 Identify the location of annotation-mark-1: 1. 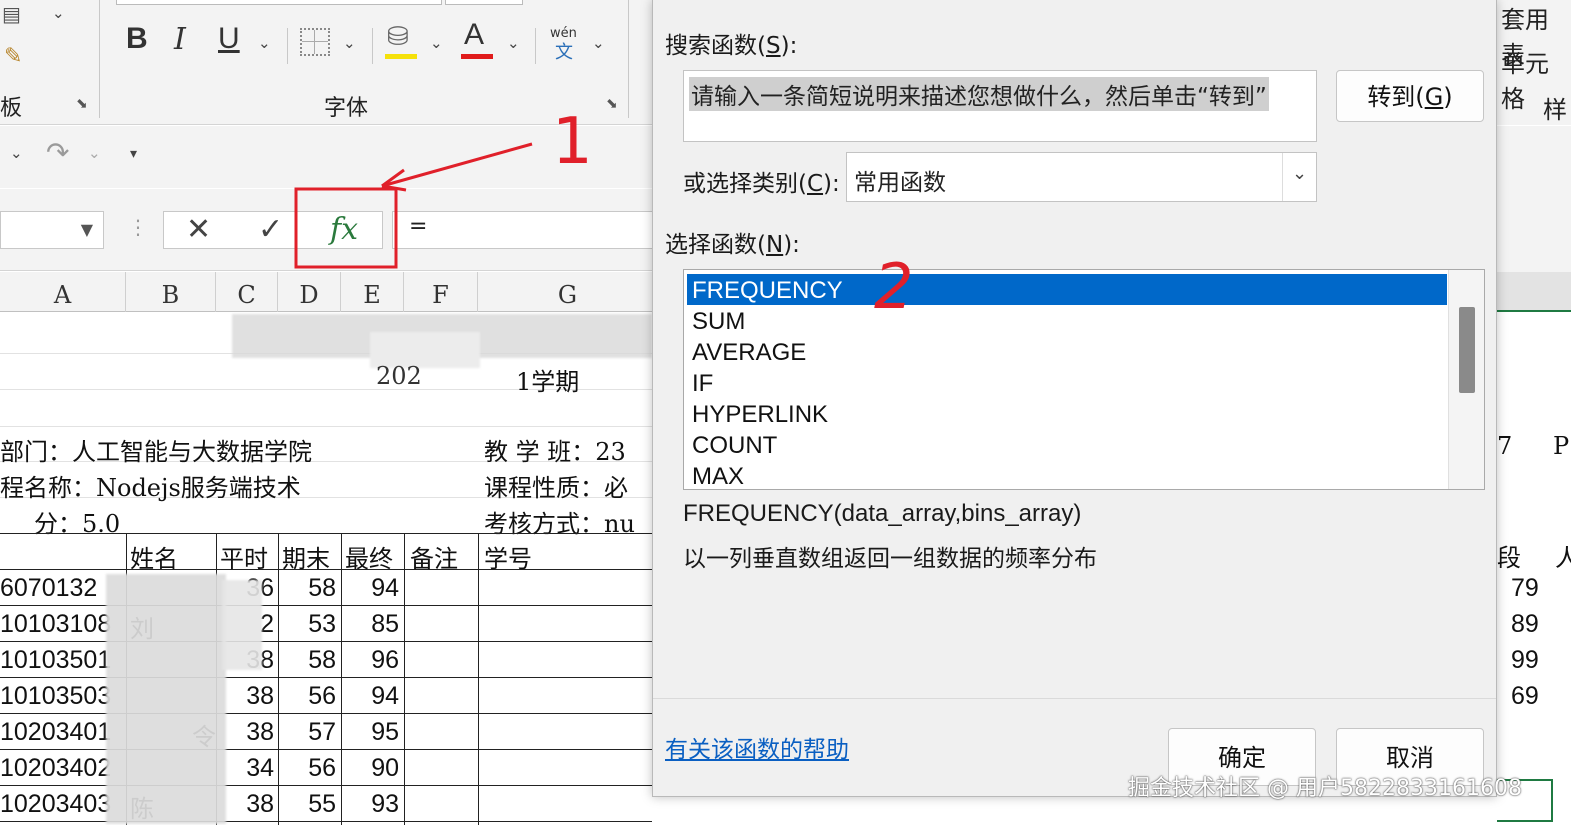
(572, 142).